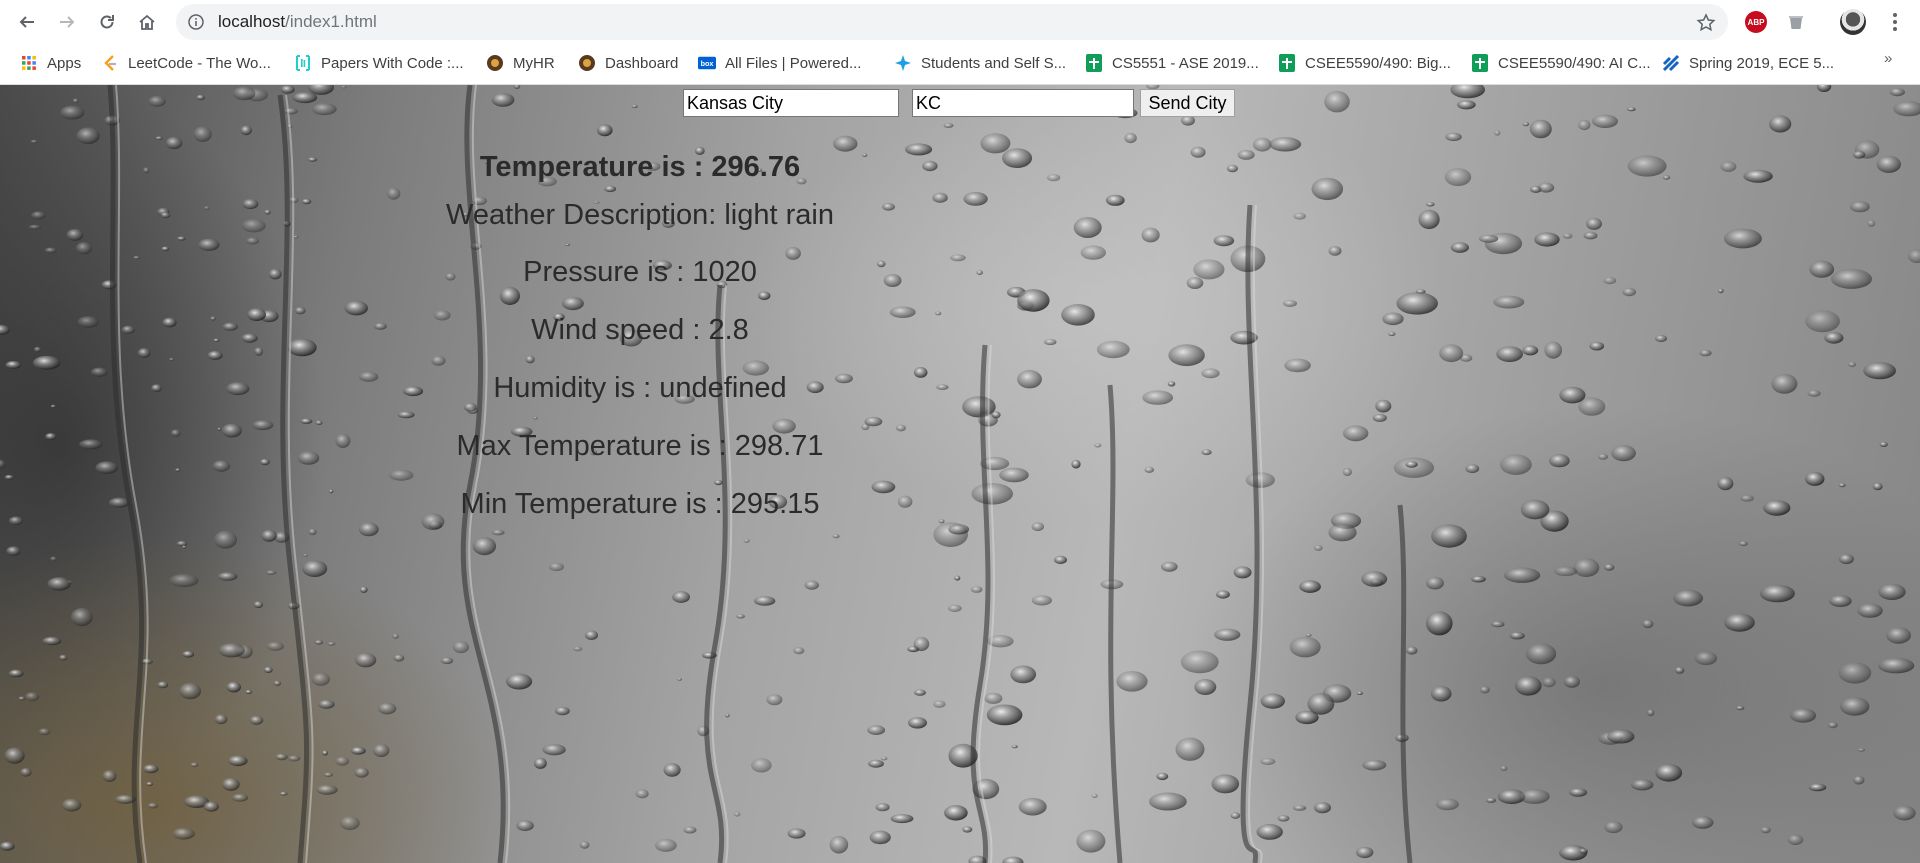 The height and width of the screenshot is (863, 1920). What do you see at coordinates (587, 63) in the screenshot?
I see `dashboard-icon` at bounding box center [587, 63].